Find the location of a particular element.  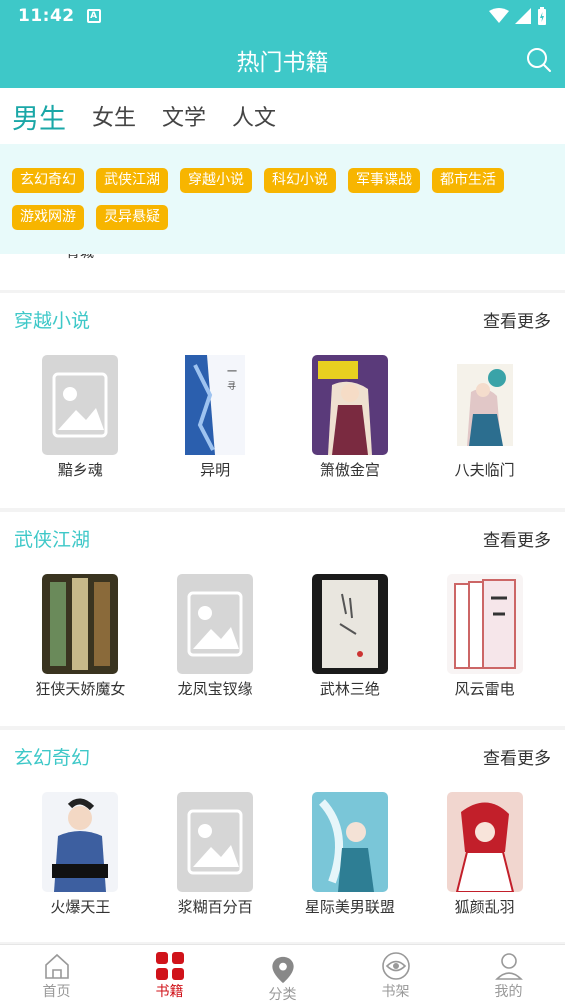

book-title: 狂侠天娇魔女 is located at coordinates (80, 689).